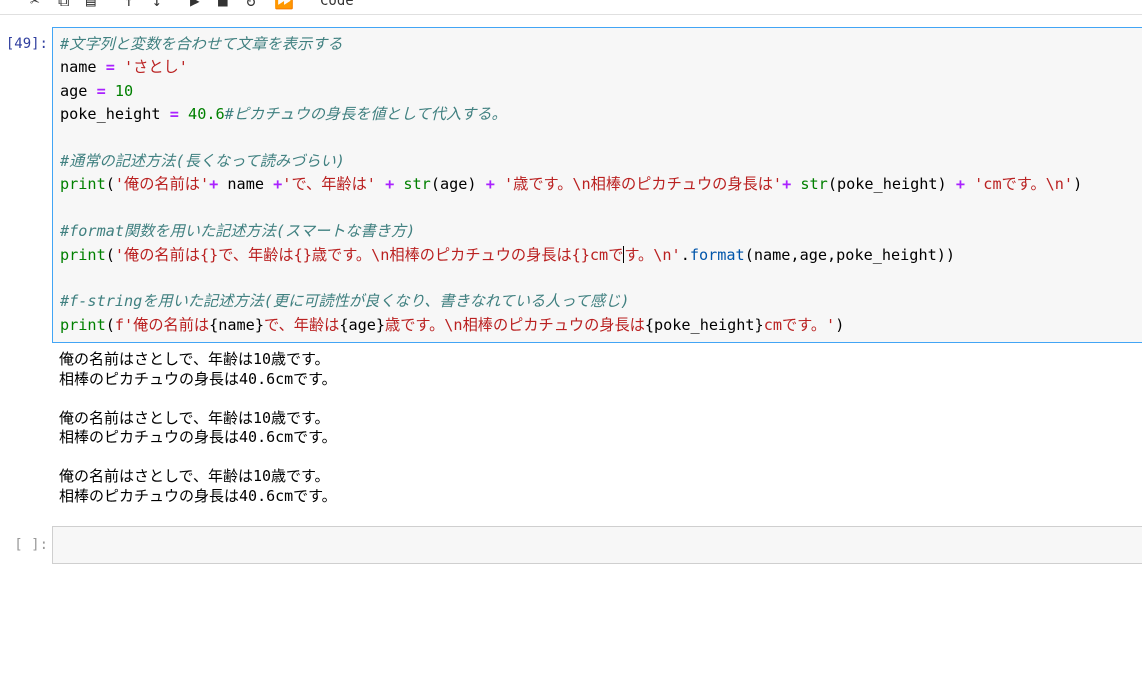 This screenshot has height=698, width=1142. Describe the element at coordinates (337, 5) in the screenshot. I see `cell-type-select: Code` at that location.